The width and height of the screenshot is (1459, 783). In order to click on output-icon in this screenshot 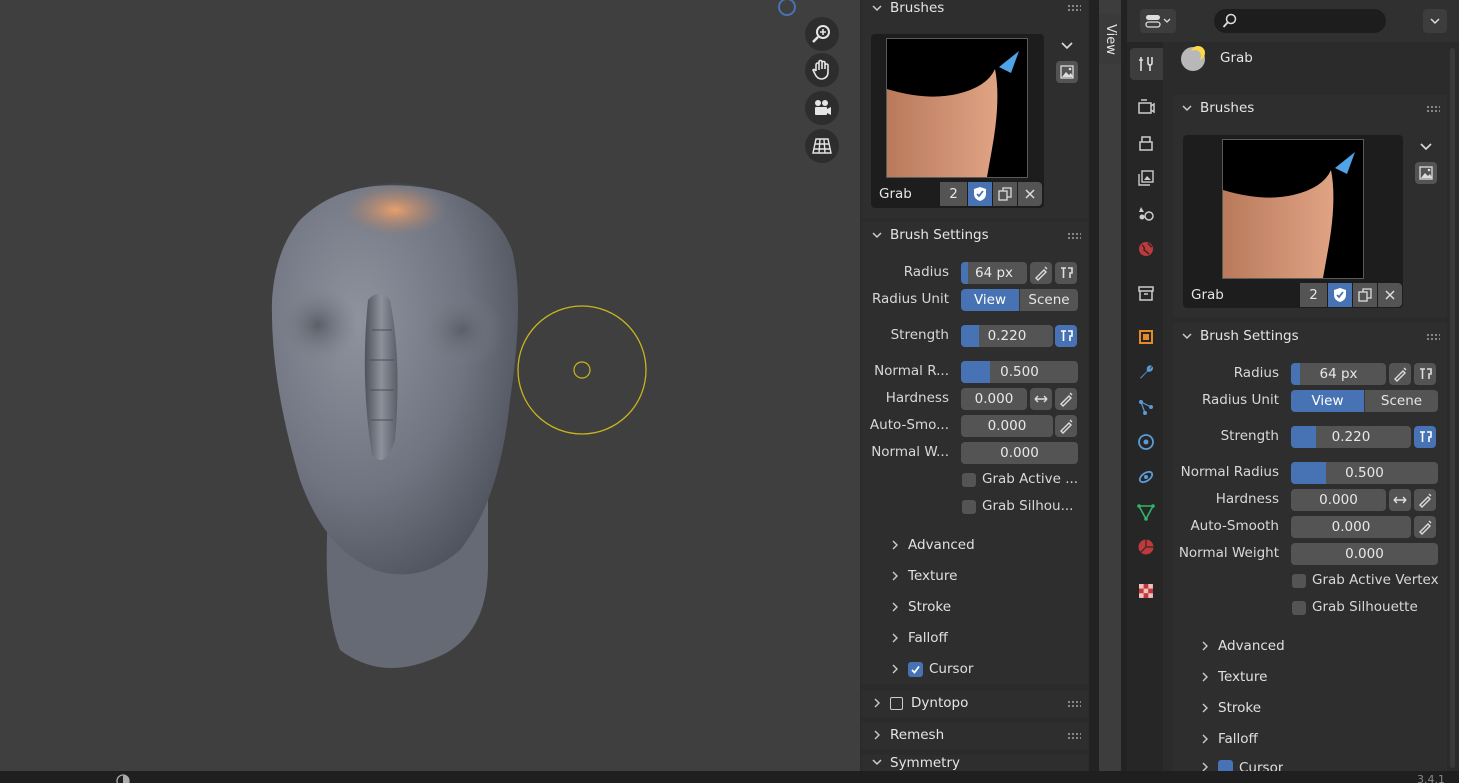, I will do `click(1146, 143)`.